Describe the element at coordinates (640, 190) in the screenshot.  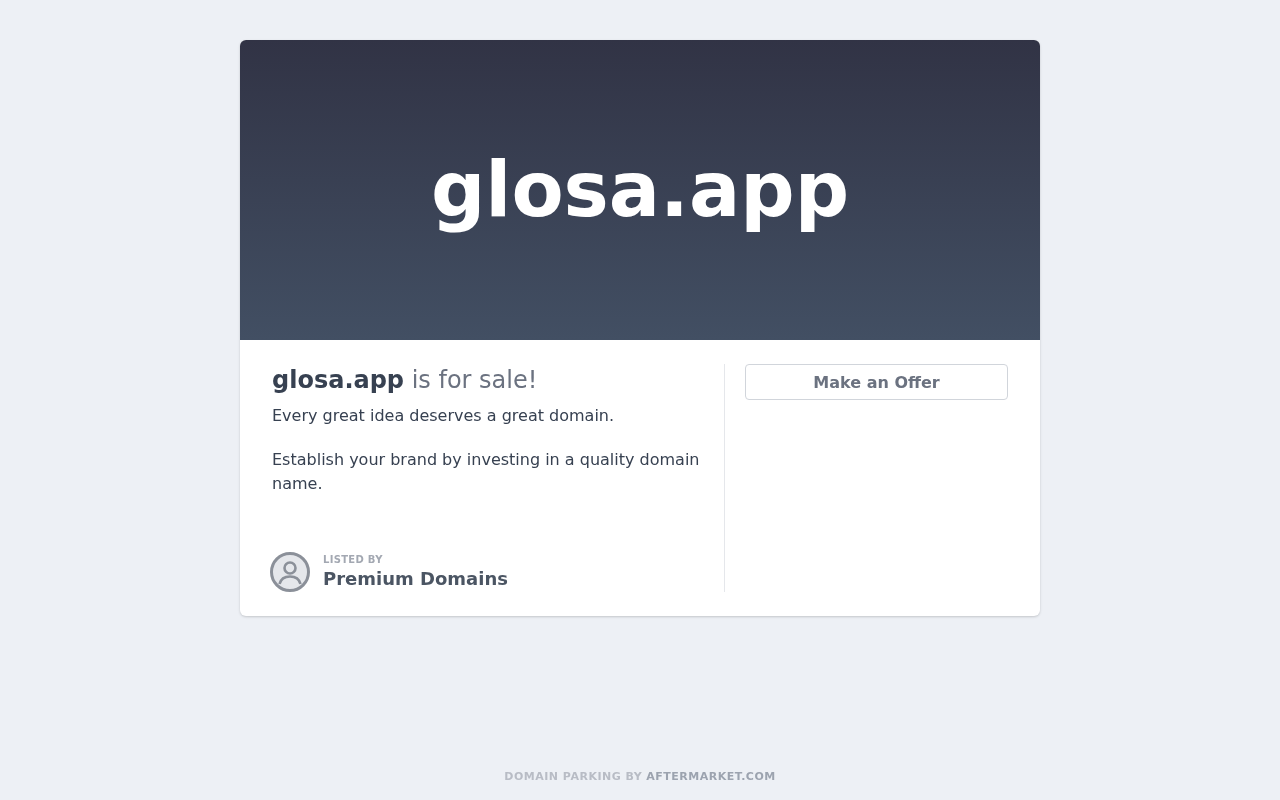
I see `domain-title: glosa.app` at that location.